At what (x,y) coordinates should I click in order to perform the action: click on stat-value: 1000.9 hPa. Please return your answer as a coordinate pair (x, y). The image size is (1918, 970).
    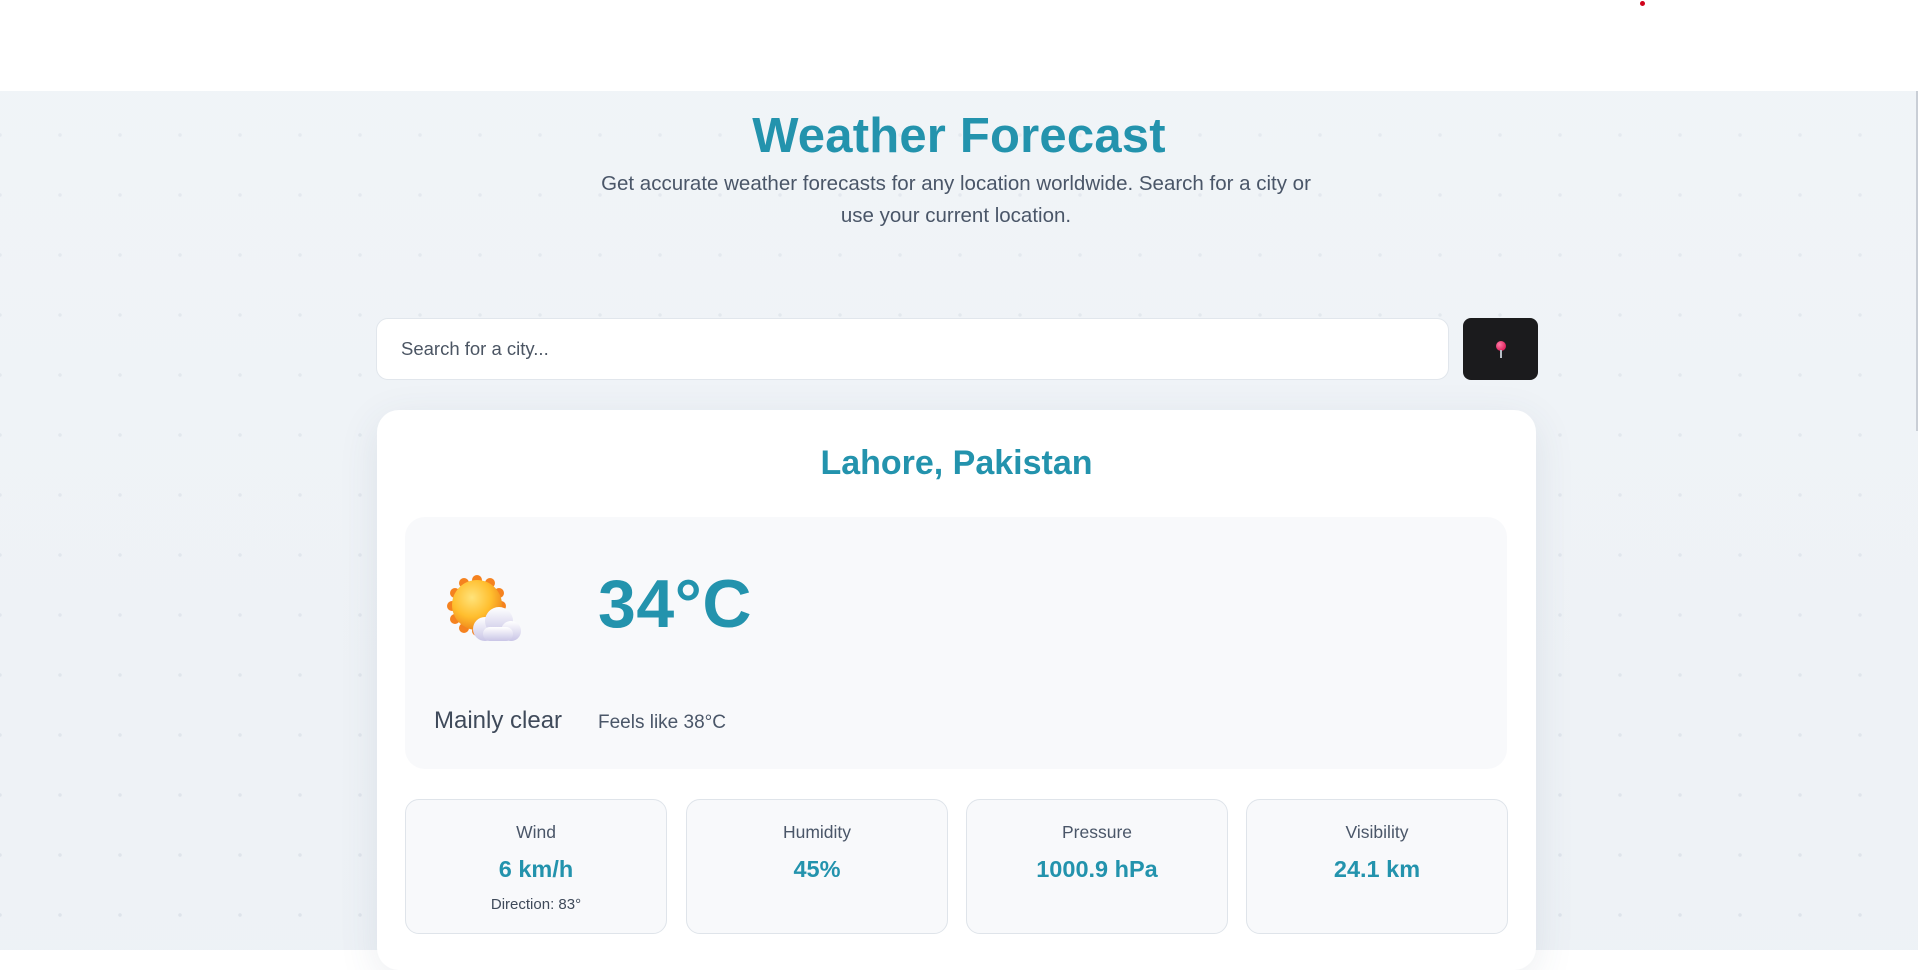
    Looking at the image, I should click on (1097, 869).